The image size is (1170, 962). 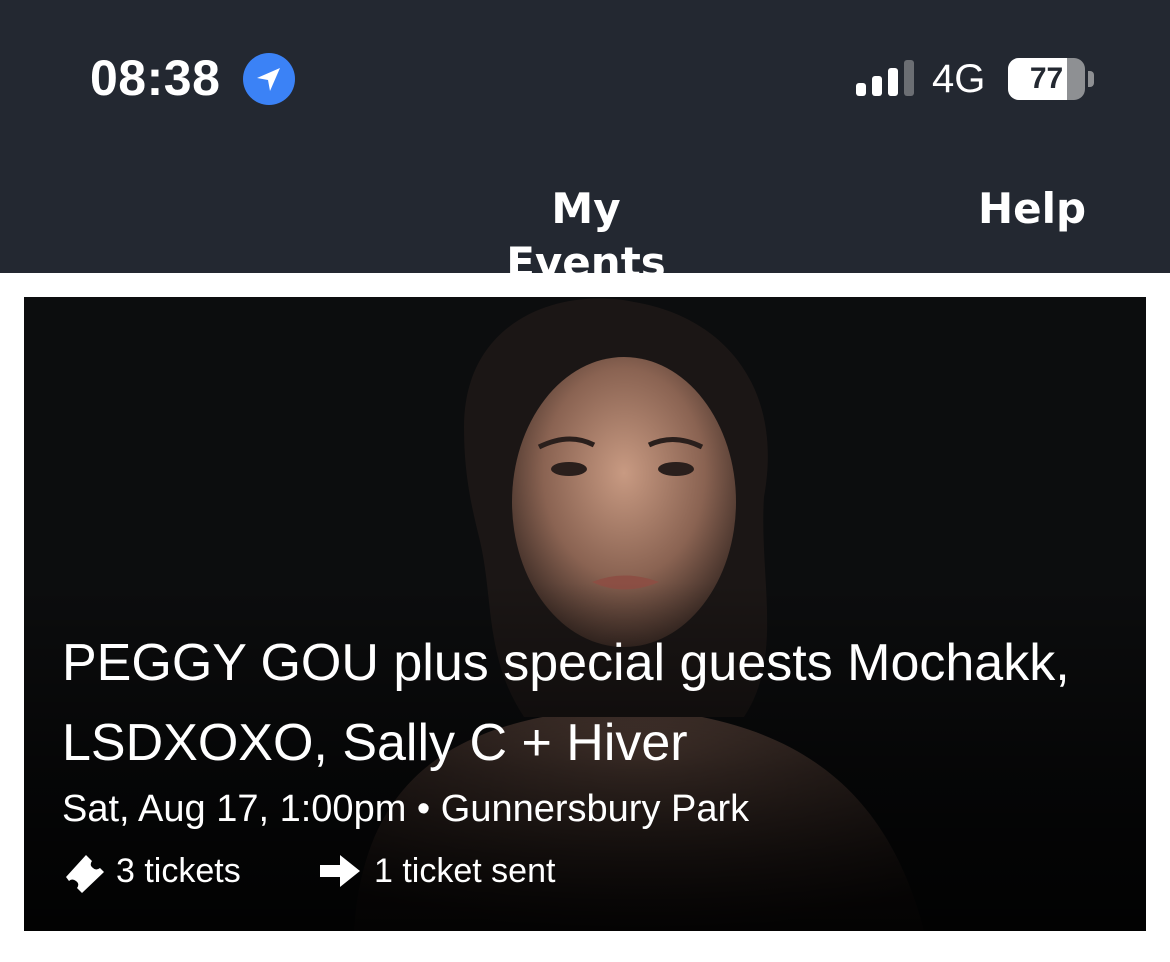 What do you see at coordinates (406, 809) in the screenshot?
I see `event-date-venue: Sat, Aug 17, 1:00pm • Gunnersbury Park` at bounding box center [406, 809].